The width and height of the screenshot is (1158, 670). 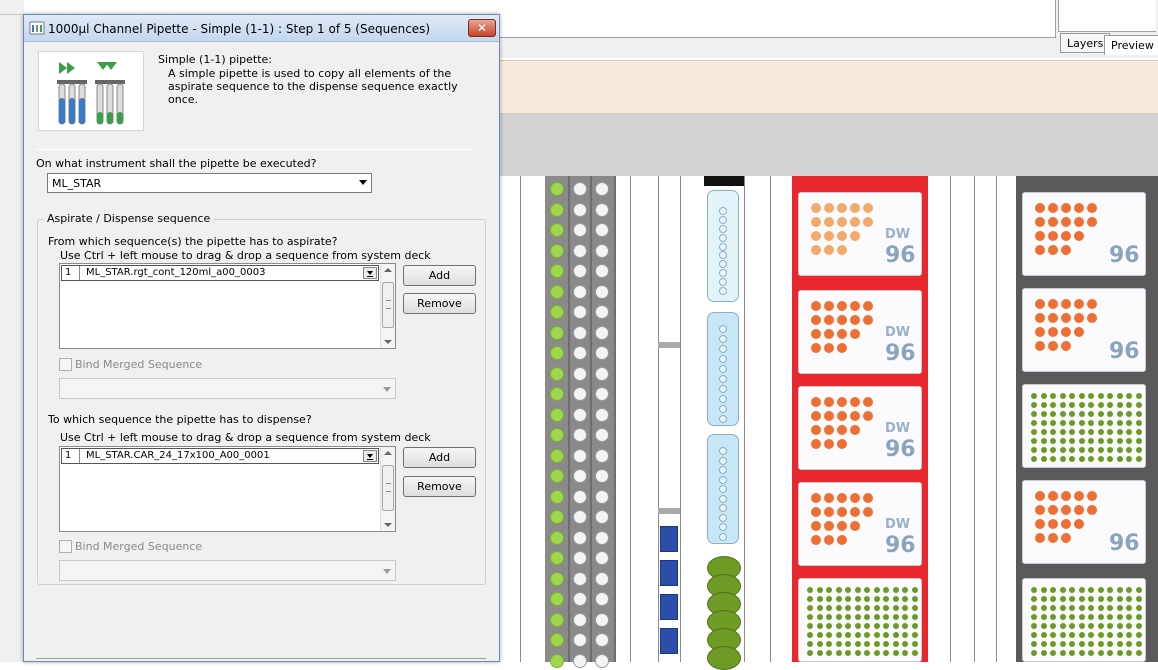 What do you see at coordinates (669, 511) in the screenshot?
I see `carrier-stop` at bounding box center [669, 511].